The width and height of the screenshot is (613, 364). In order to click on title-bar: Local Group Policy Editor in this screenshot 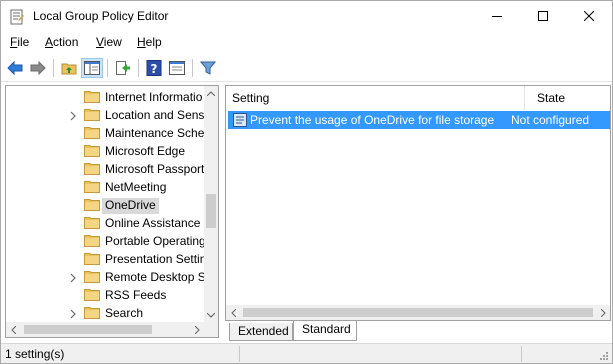, I will do `click(306, 16)`.